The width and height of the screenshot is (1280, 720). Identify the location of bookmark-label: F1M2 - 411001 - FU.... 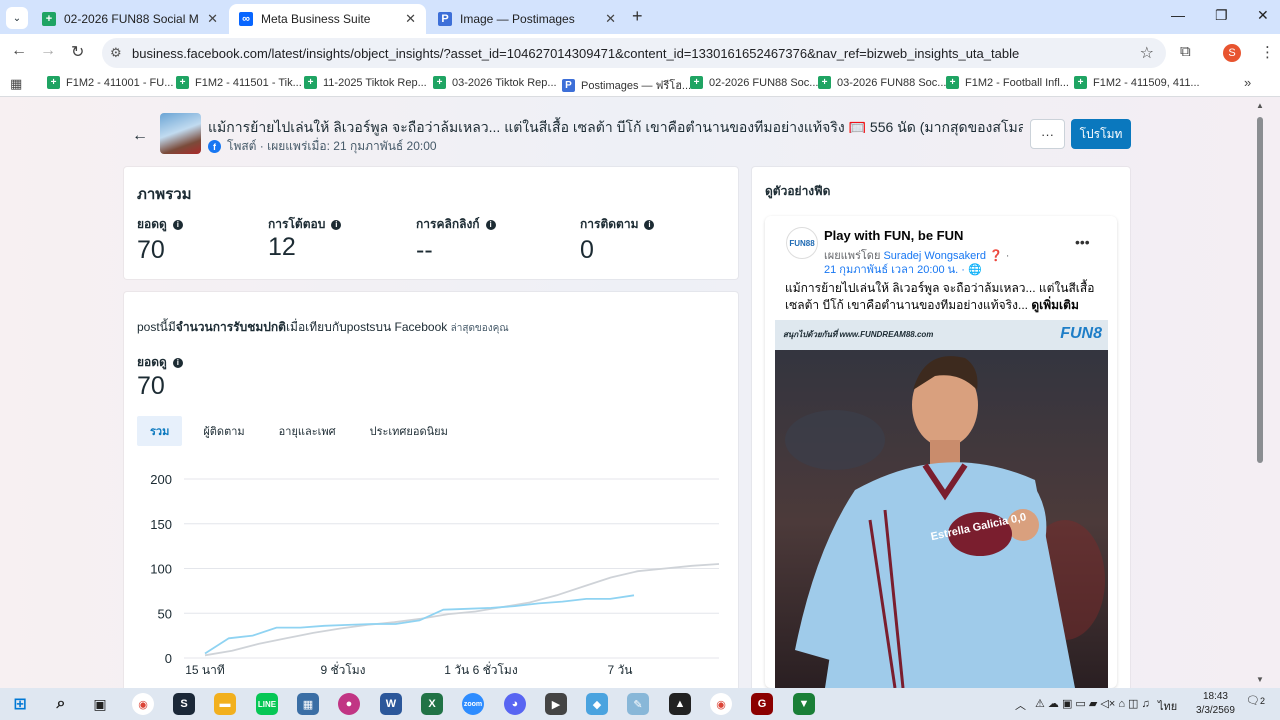
(120, 82).